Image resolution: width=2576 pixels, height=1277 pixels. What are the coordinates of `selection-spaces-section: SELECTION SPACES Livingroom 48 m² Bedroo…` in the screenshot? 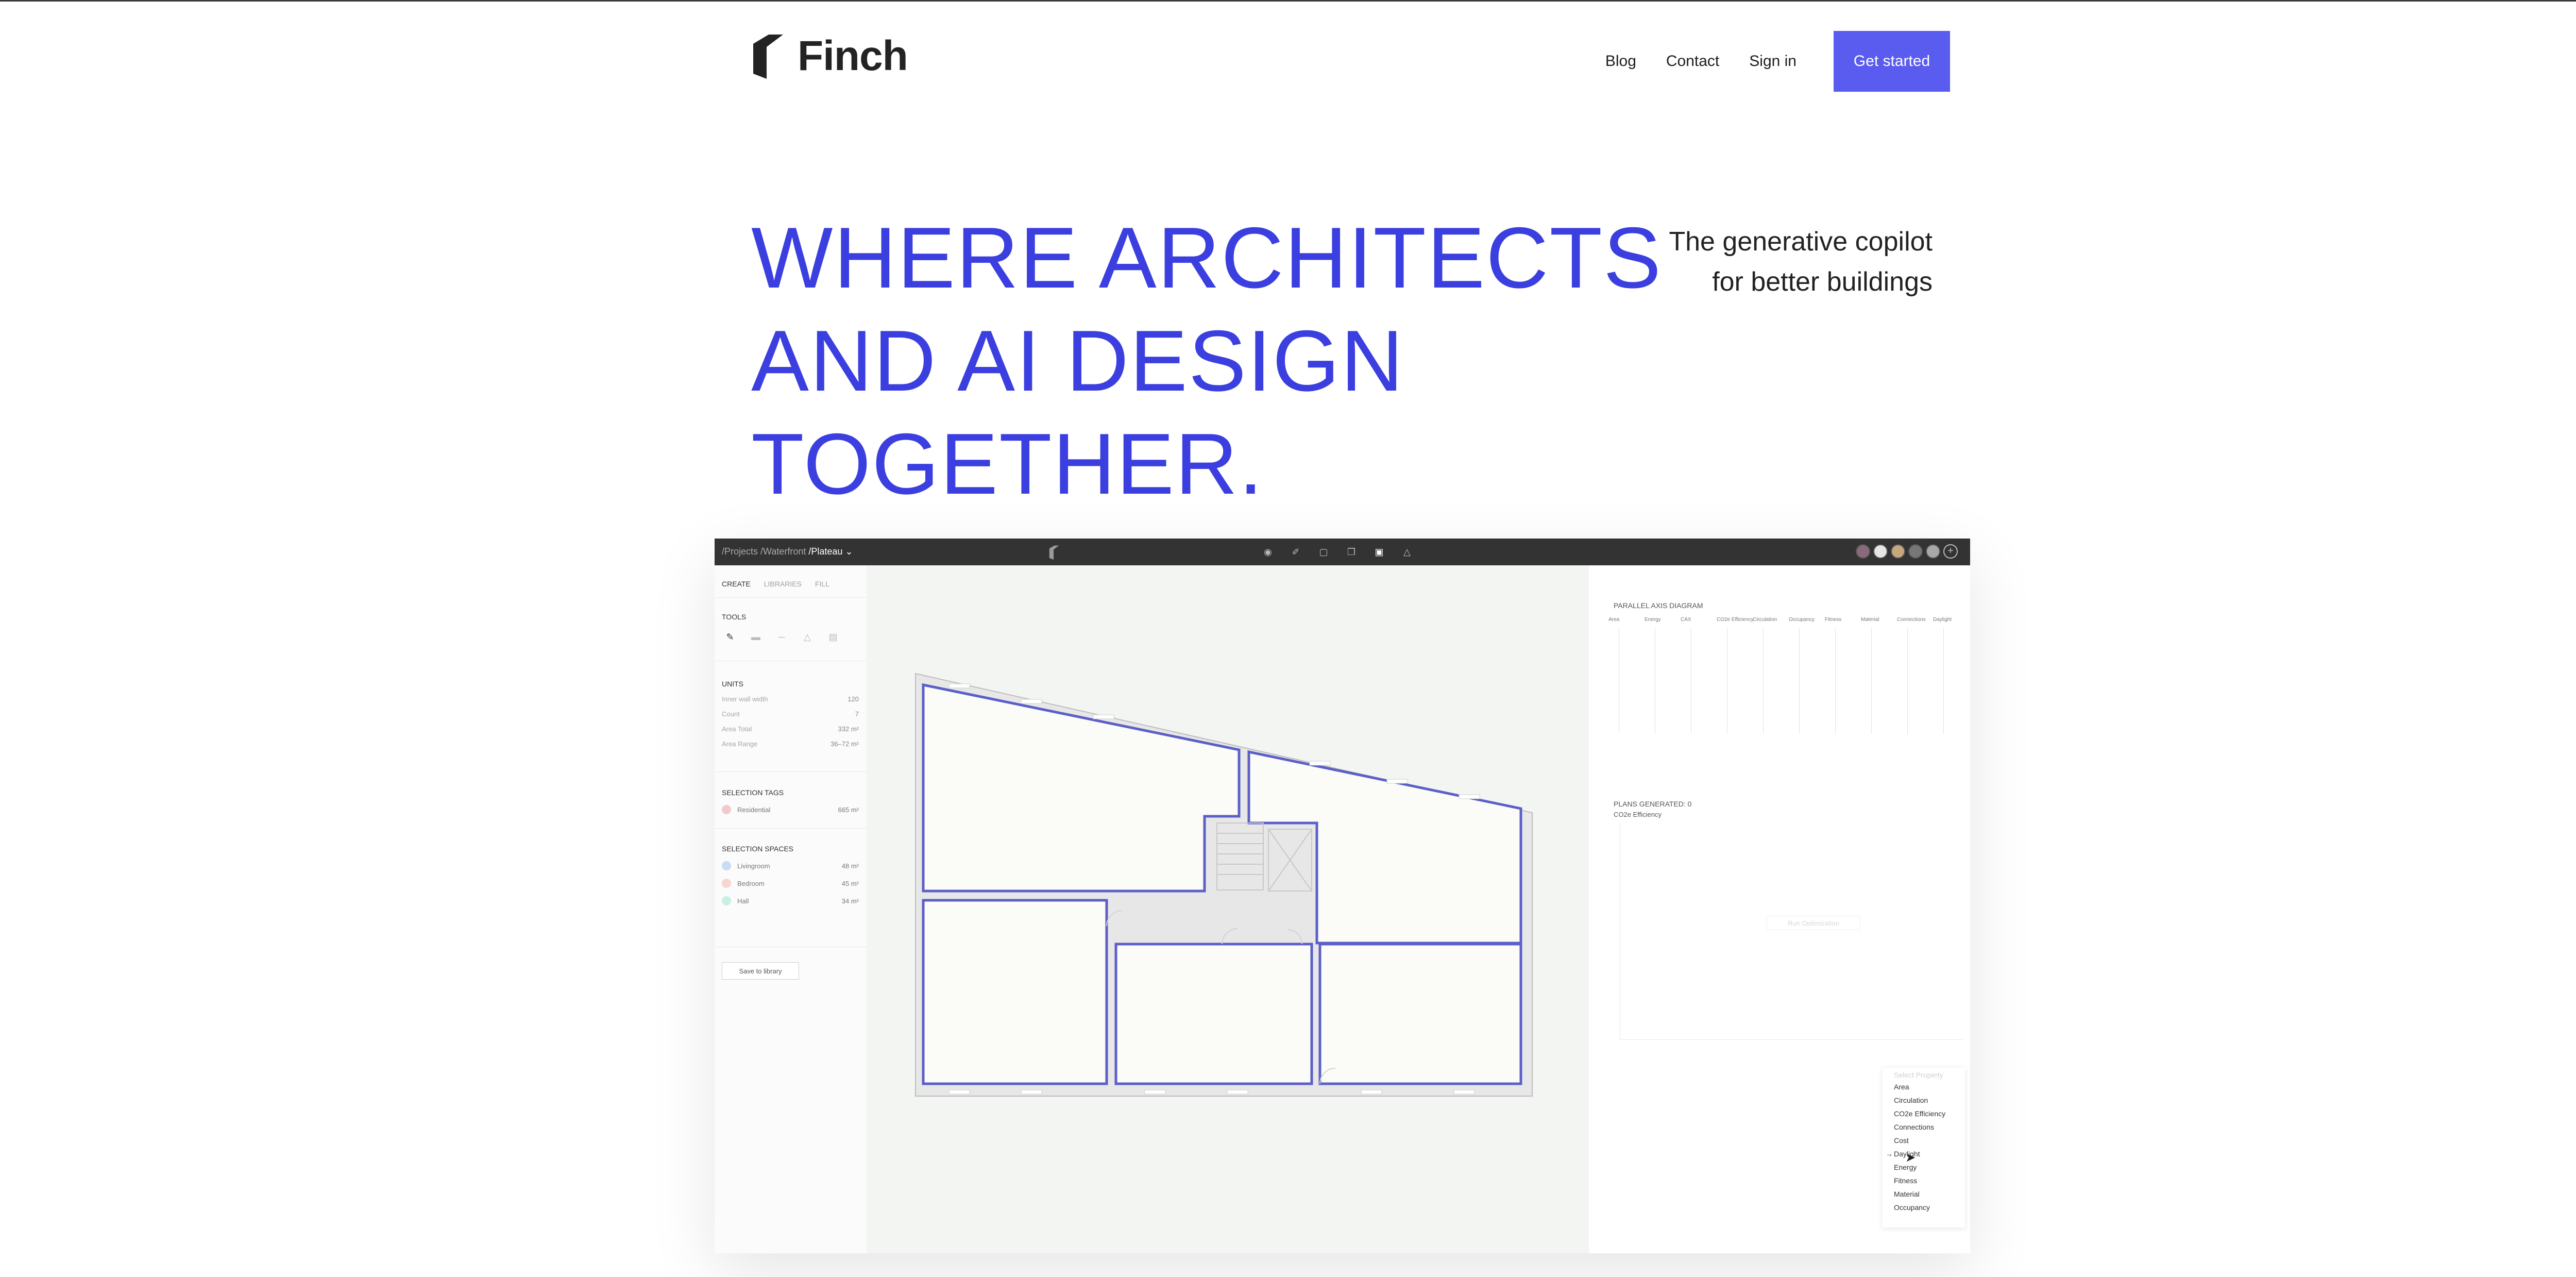 It's located at (790, 875).